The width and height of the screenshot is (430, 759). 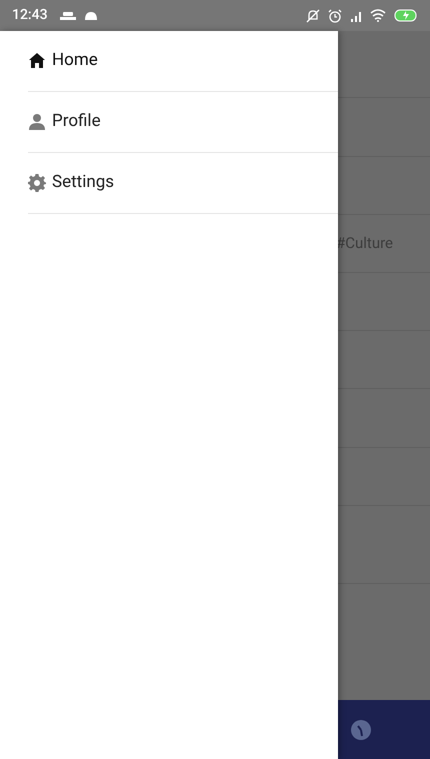 I want to click on signal-icon, so click(x=356, y=16).